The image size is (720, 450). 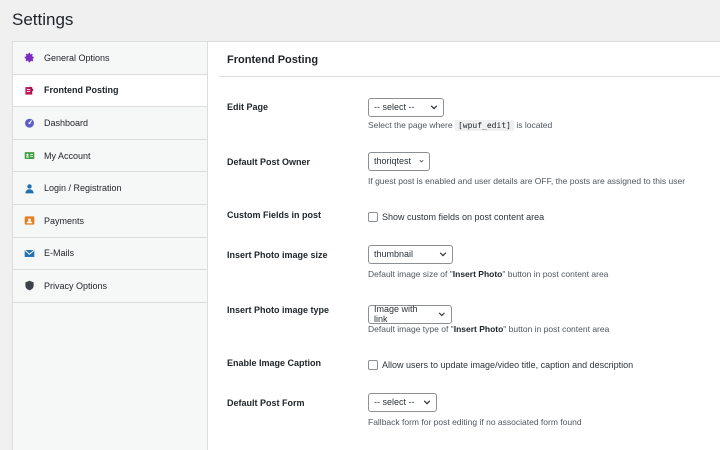 I want to click on field-label: Default Post Form, so click(x=266, y=403).